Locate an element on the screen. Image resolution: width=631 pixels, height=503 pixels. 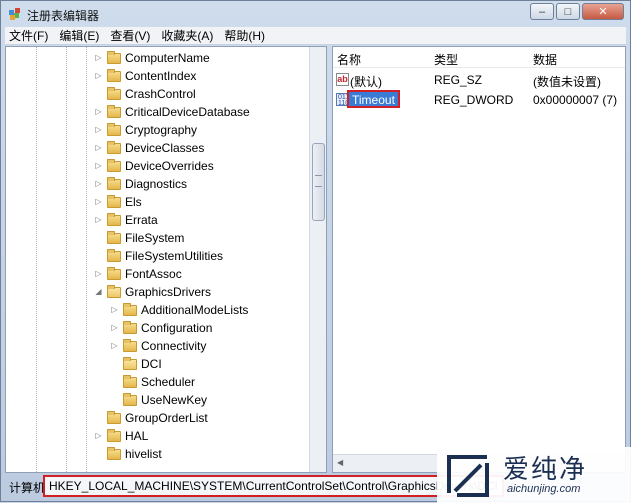
value-data: (数值未设置) is located at coordinates (567, 82).